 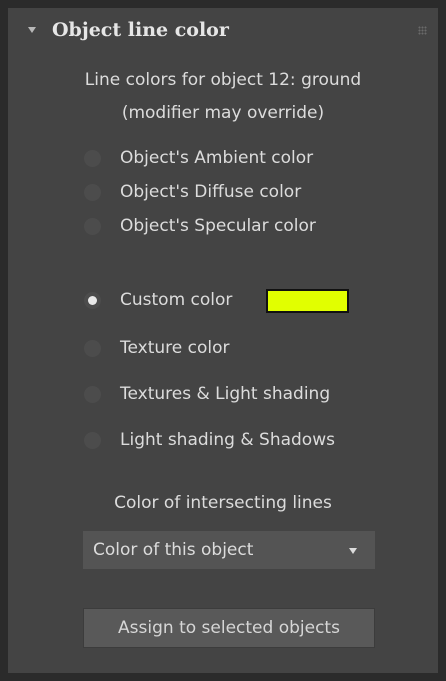 What do you see at coordinates (173, 550) in the screenshot?
I see `dropdown-selected-value: Color of this object` at bounding box center [173, 550].